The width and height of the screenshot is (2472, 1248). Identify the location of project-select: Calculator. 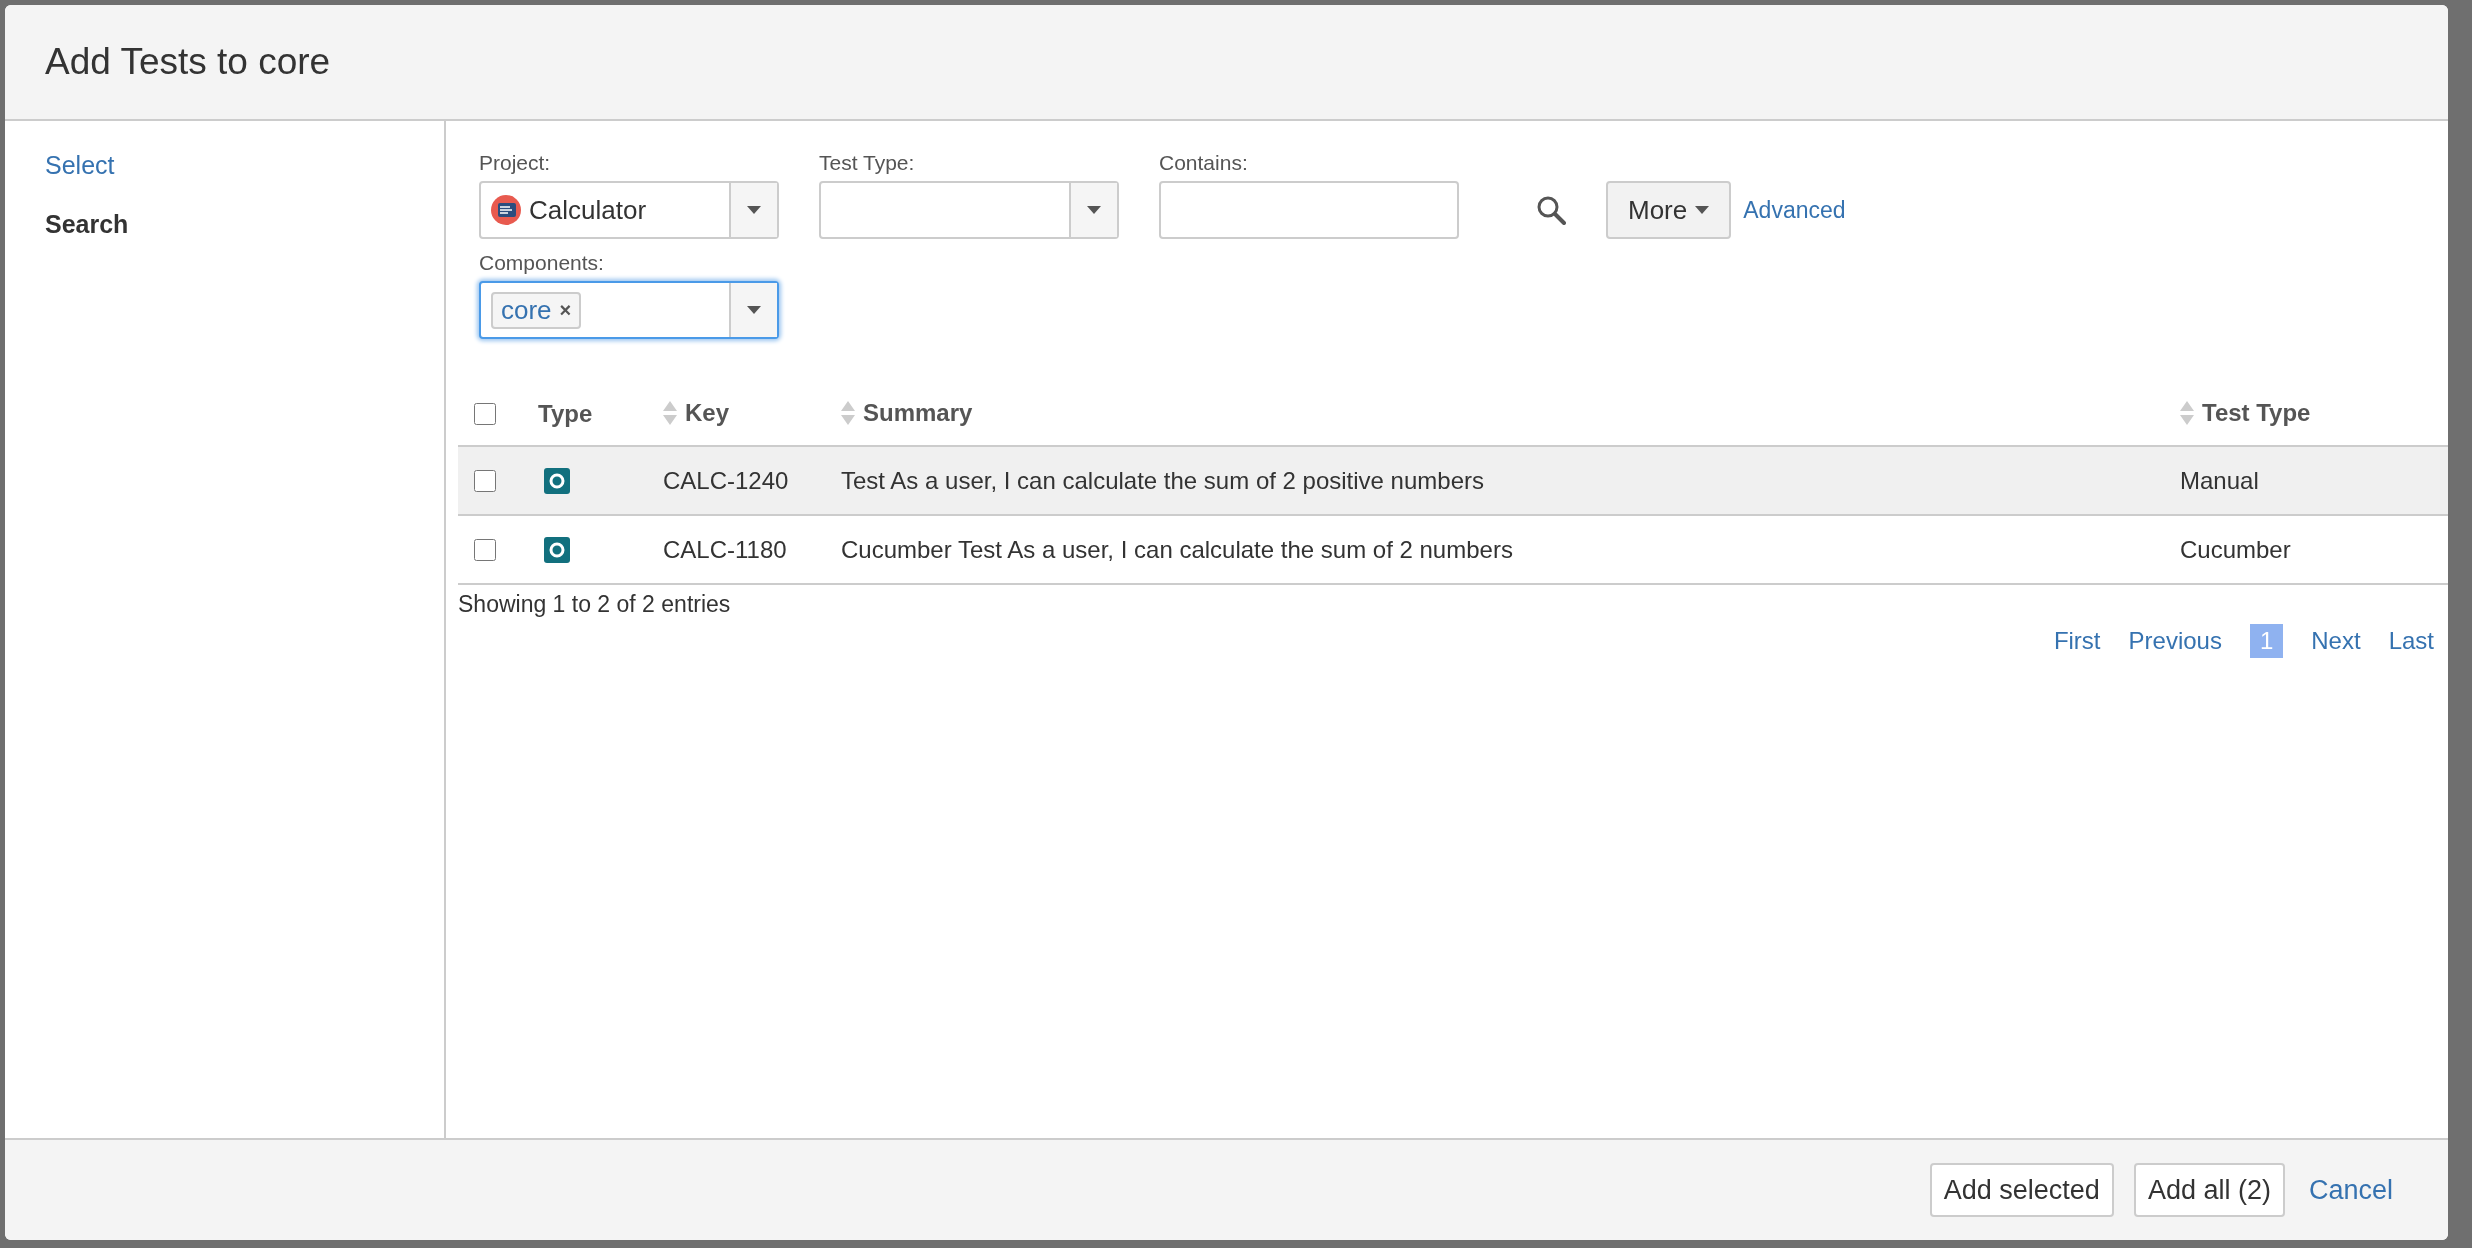
(629, 210).